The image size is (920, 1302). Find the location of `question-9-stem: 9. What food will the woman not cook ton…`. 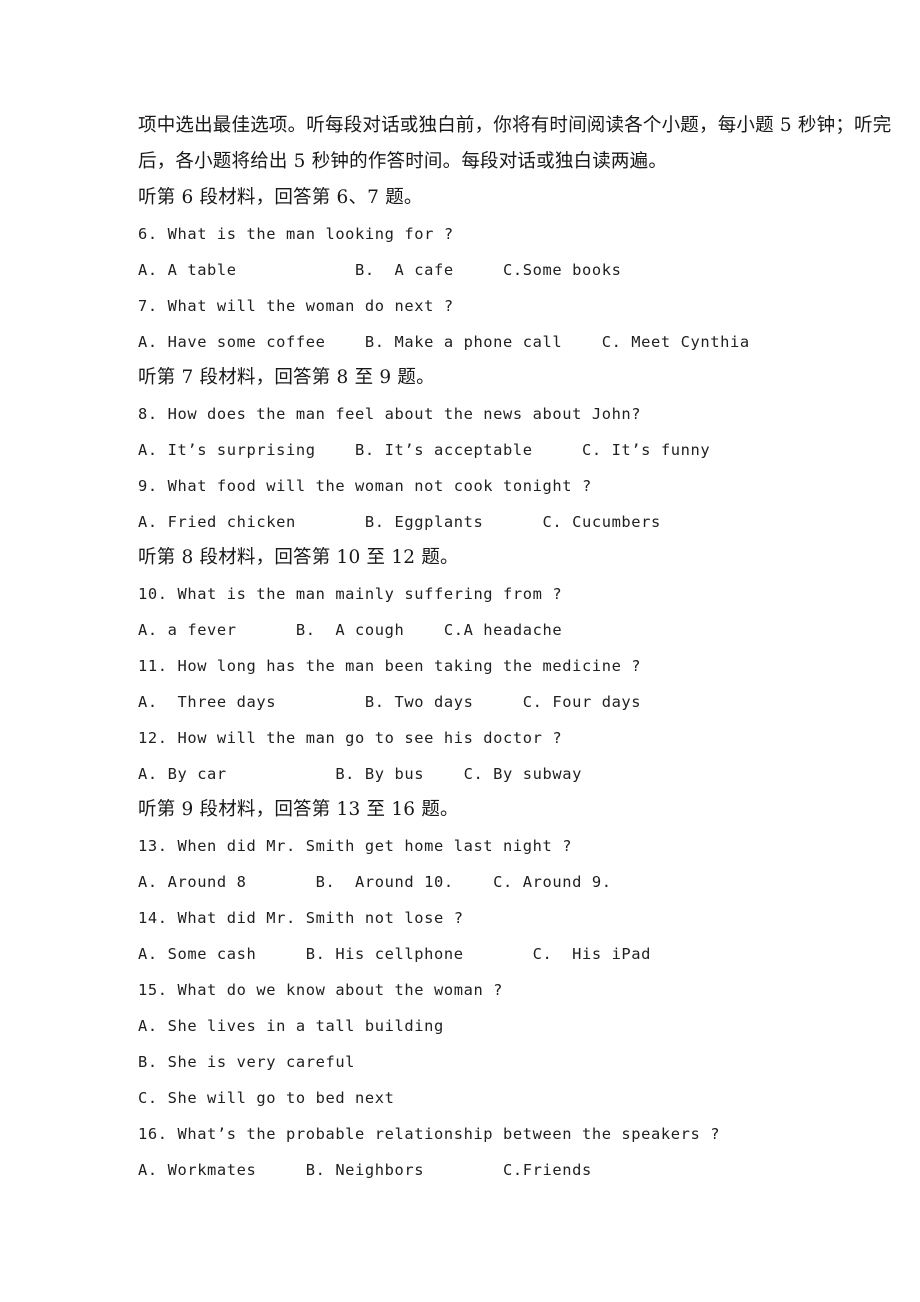

question-9-stem: 9. What food will the woman not cook ton… is located at coordinates (365, 486).